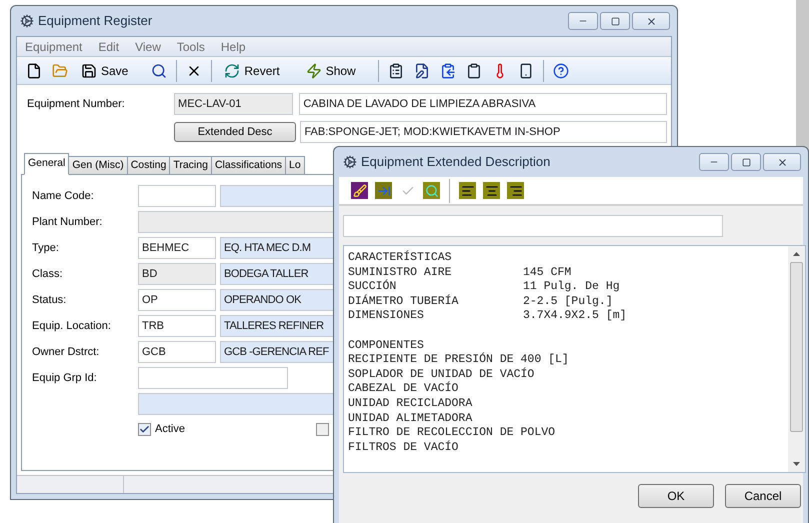 The height and width of the screenshot is (523, 809). What do you see at coordinates (547, 273) in the screenshot?
I see `text-line: 145 CFM` at bounding box center [547, 273].